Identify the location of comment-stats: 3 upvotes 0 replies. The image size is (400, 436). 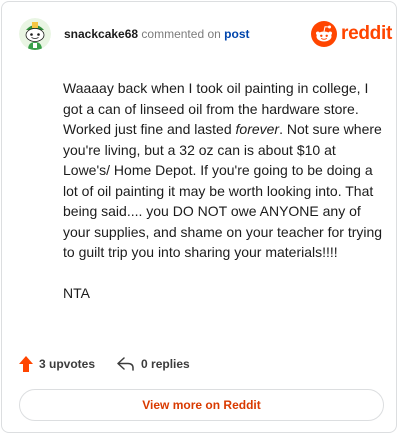
(104, 364).